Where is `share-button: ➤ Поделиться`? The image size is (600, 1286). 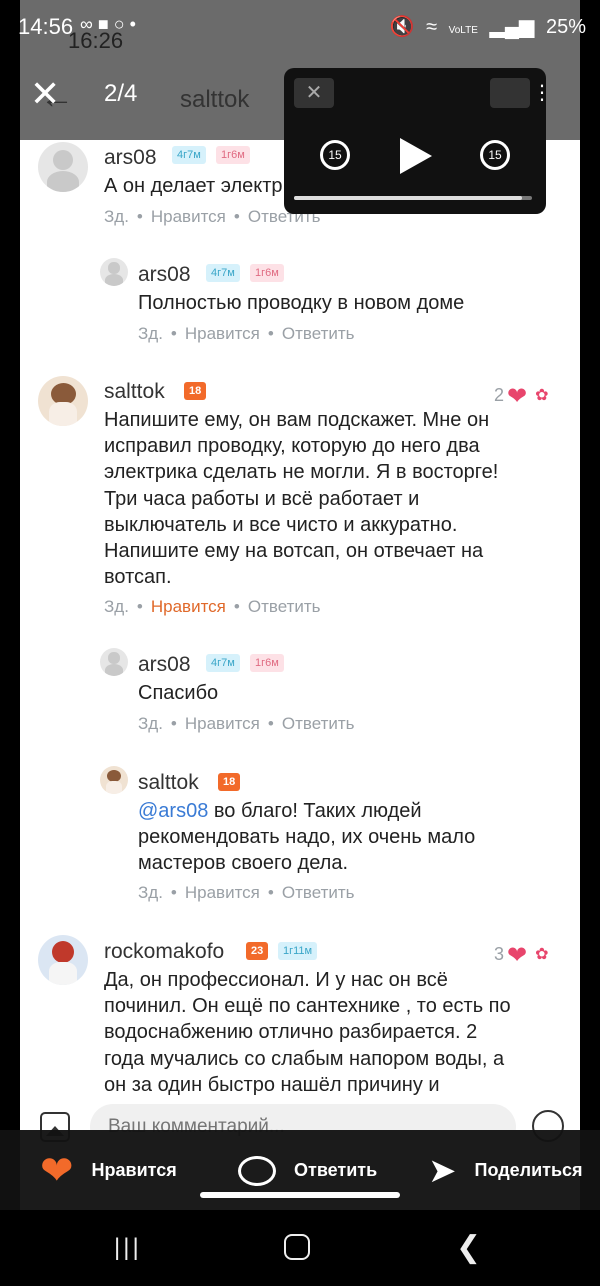
share-button: ➤ Поделиться is located at coordinates (505, 1170).